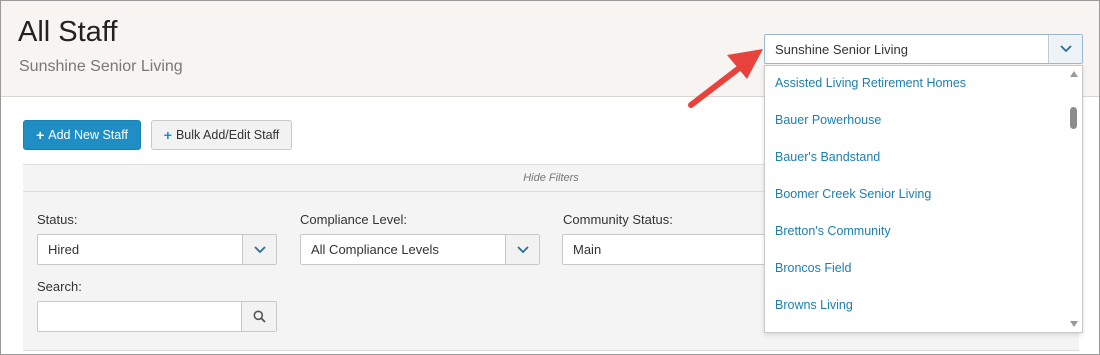 The image size is (1100, 355). What do you see at coordinates (227, 135) in the screenshot?
I see `bulk-add-edit-staff-label: Bulk Add/Edit Staff` at bounding box center [227, 135].